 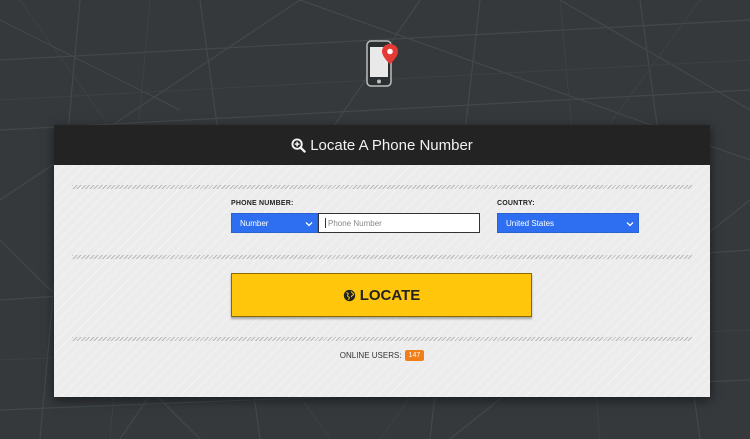 What do you see at coordinates (516, 203) in the screenshot?
I see `country-label: COUNTRY:` at bounding box center [516, 203].